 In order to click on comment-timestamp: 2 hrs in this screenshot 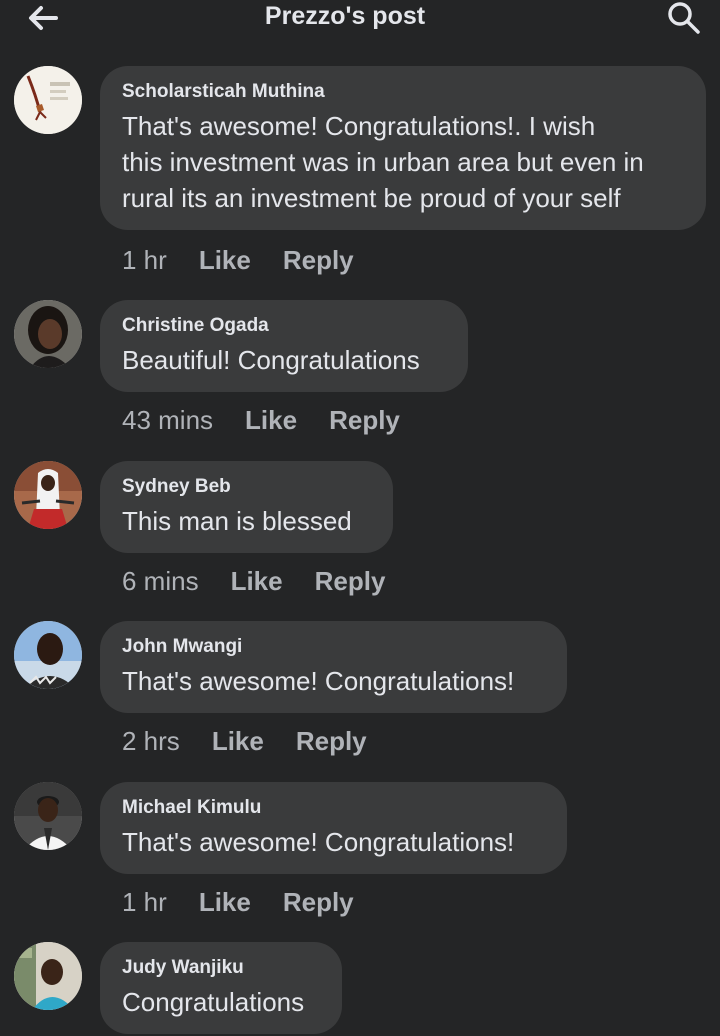, I will do `click(151, 741)`.